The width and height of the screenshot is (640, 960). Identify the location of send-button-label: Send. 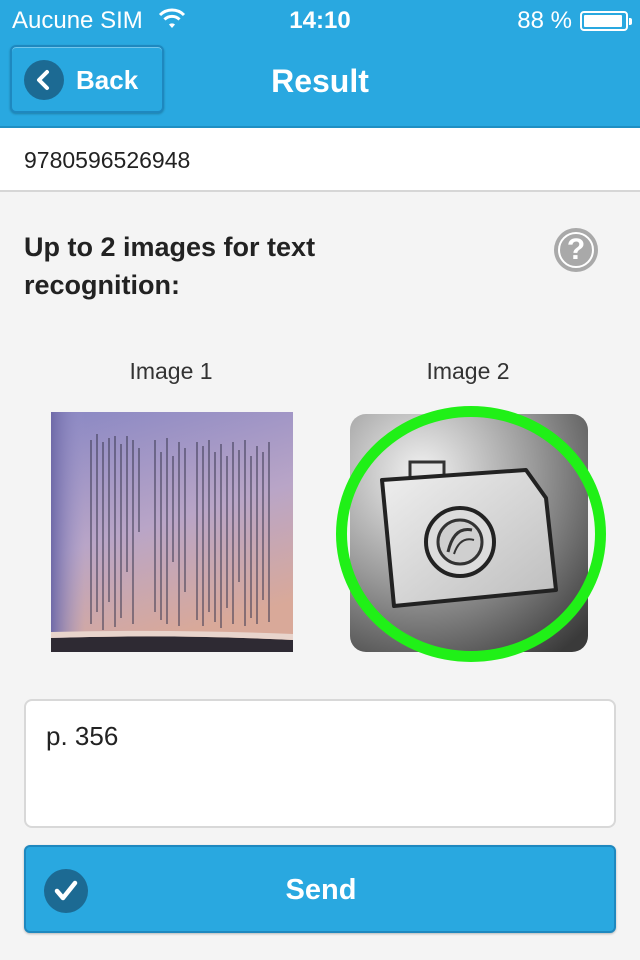
(321, 890).